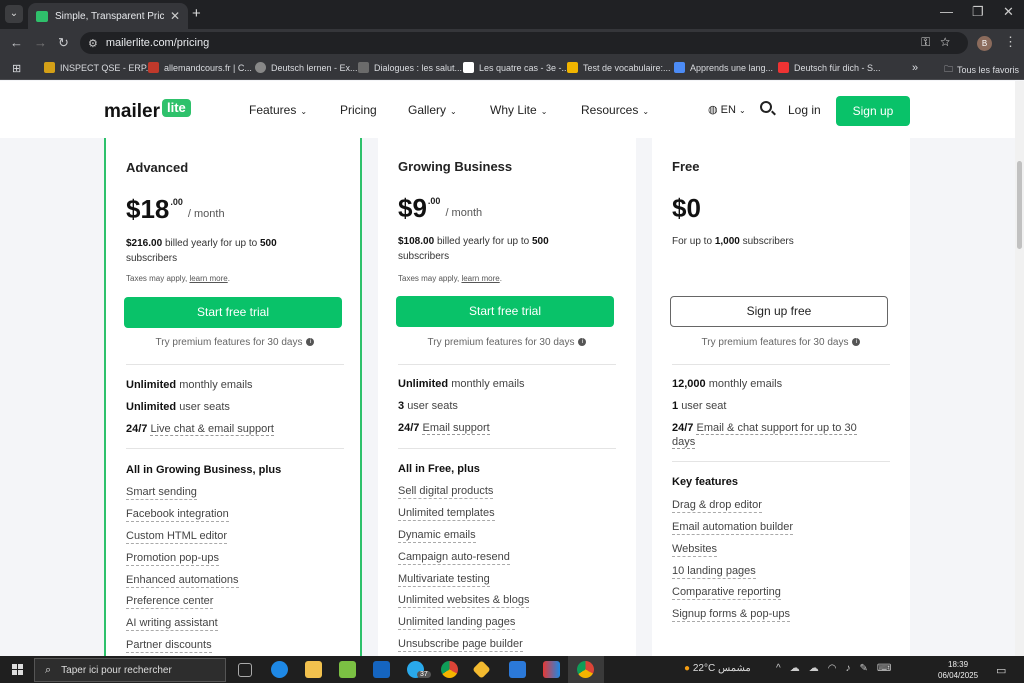 The image size is (1024, 683). What do you see at coordinates (837, 668) in the screenshot?
I see `wifi-icon: ◠` at bounding box center [837, 668].